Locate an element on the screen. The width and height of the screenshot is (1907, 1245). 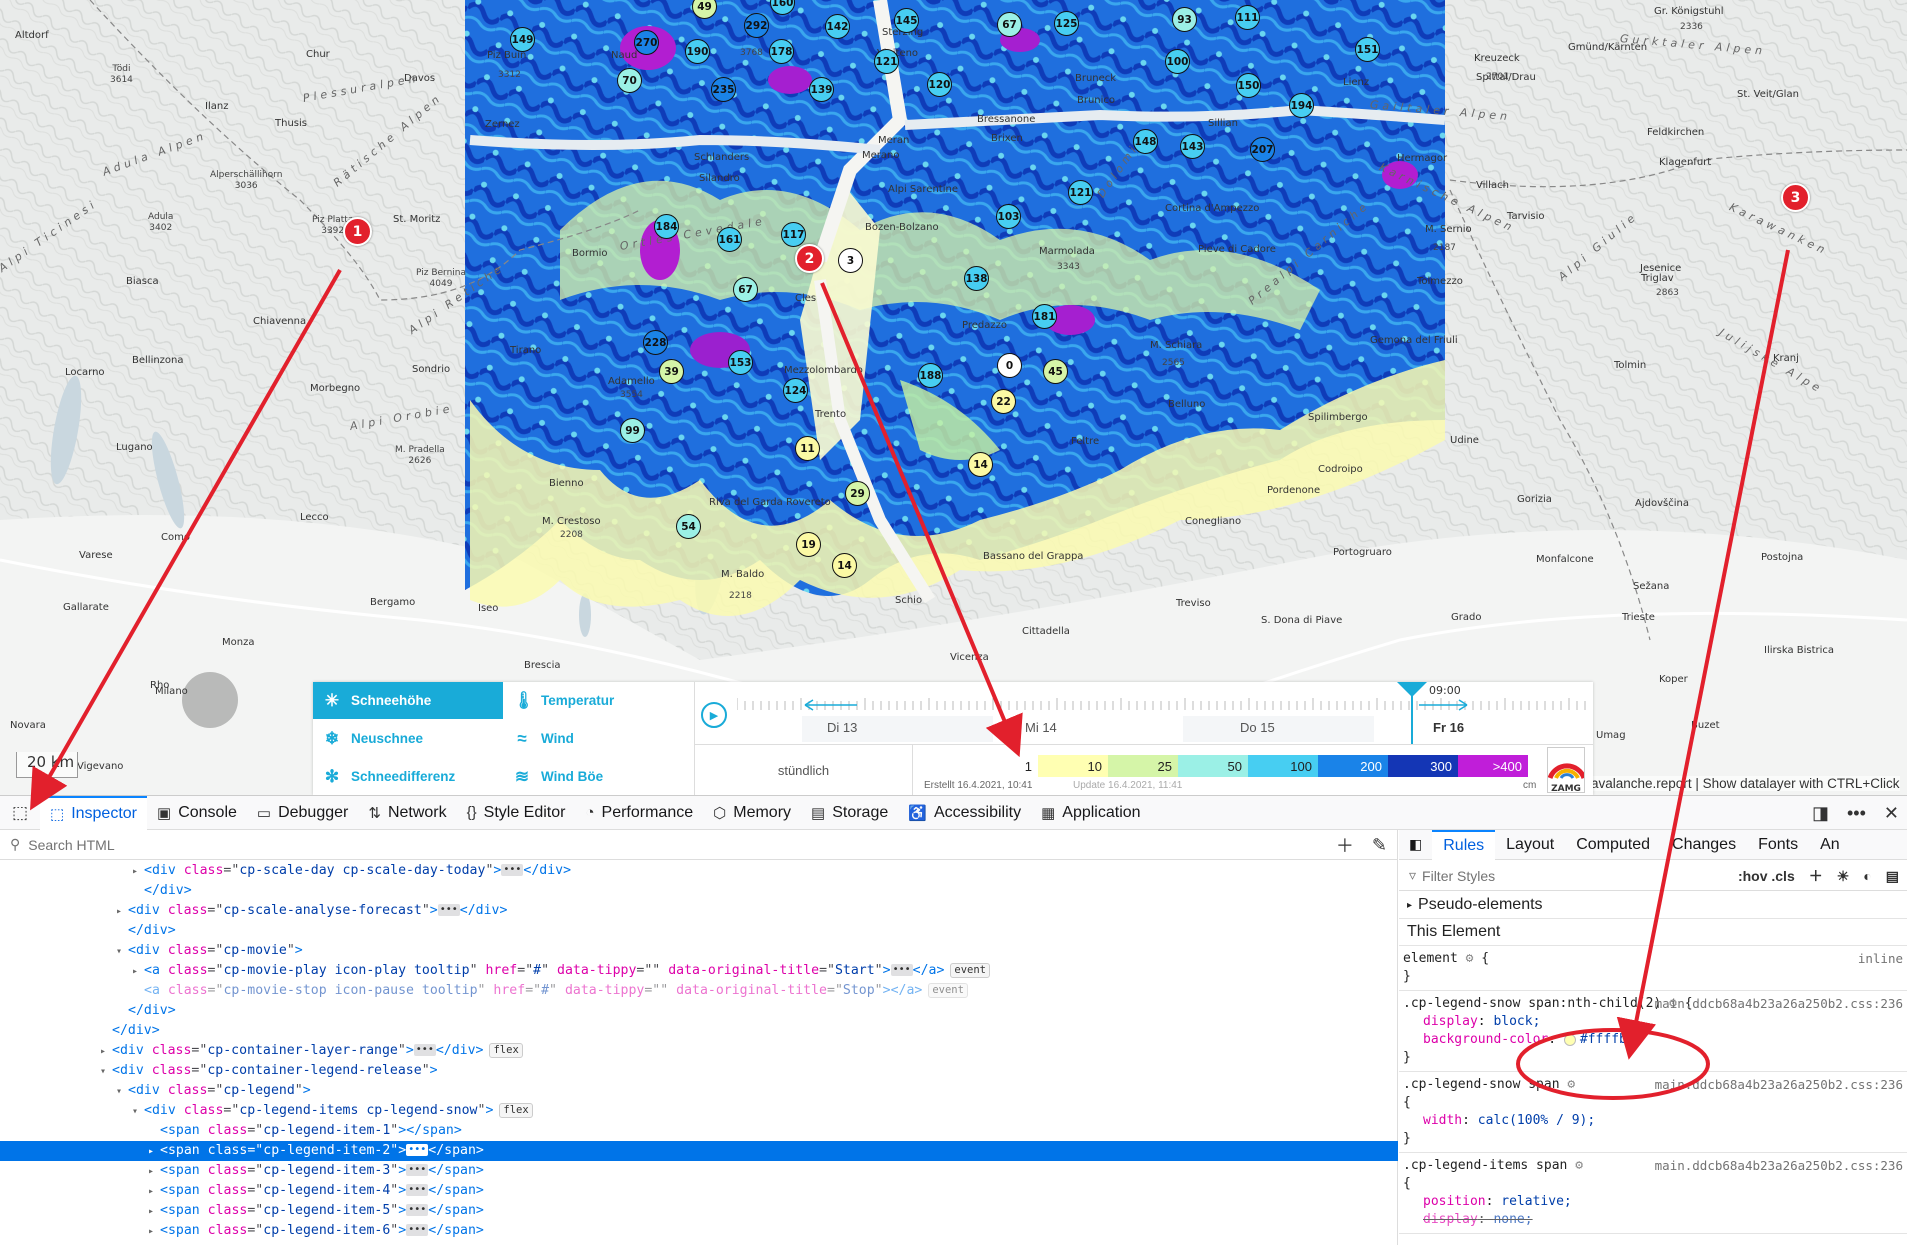
layer-button-schneehoehe: ✳ Schneehöhe is located at coordinates (408, 700).